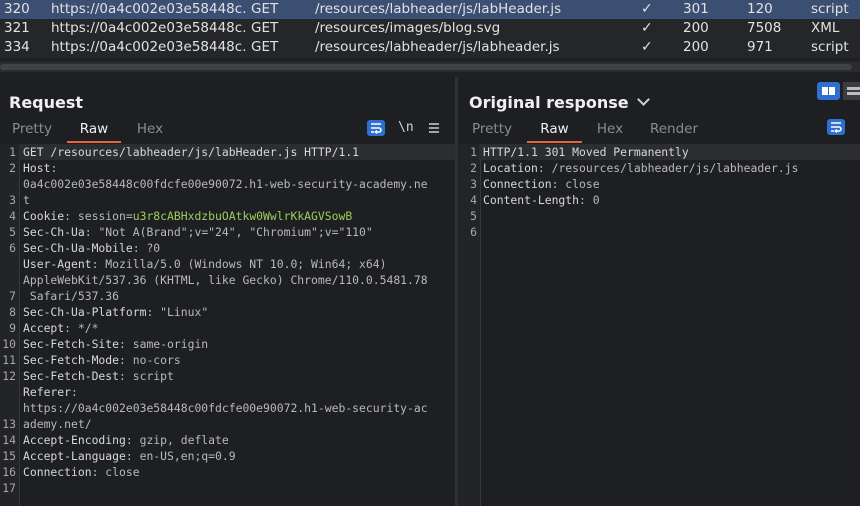  Describe the element at coordinates (12, 232) in the screenshot. I see `line-number: 5` at that location.